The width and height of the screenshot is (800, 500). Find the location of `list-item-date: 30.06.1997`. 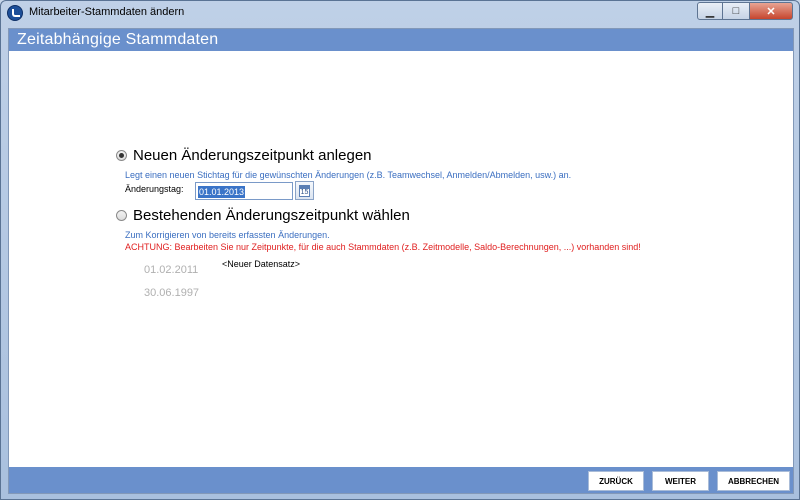

list-item-date: 30.06.1997 is located at coordinates (171, 293).